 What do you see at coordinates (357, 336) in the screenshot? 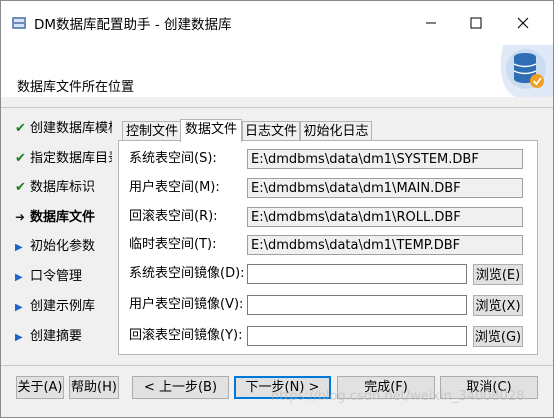
I see `roll-mirror-input` at bounding box center [357, 336].